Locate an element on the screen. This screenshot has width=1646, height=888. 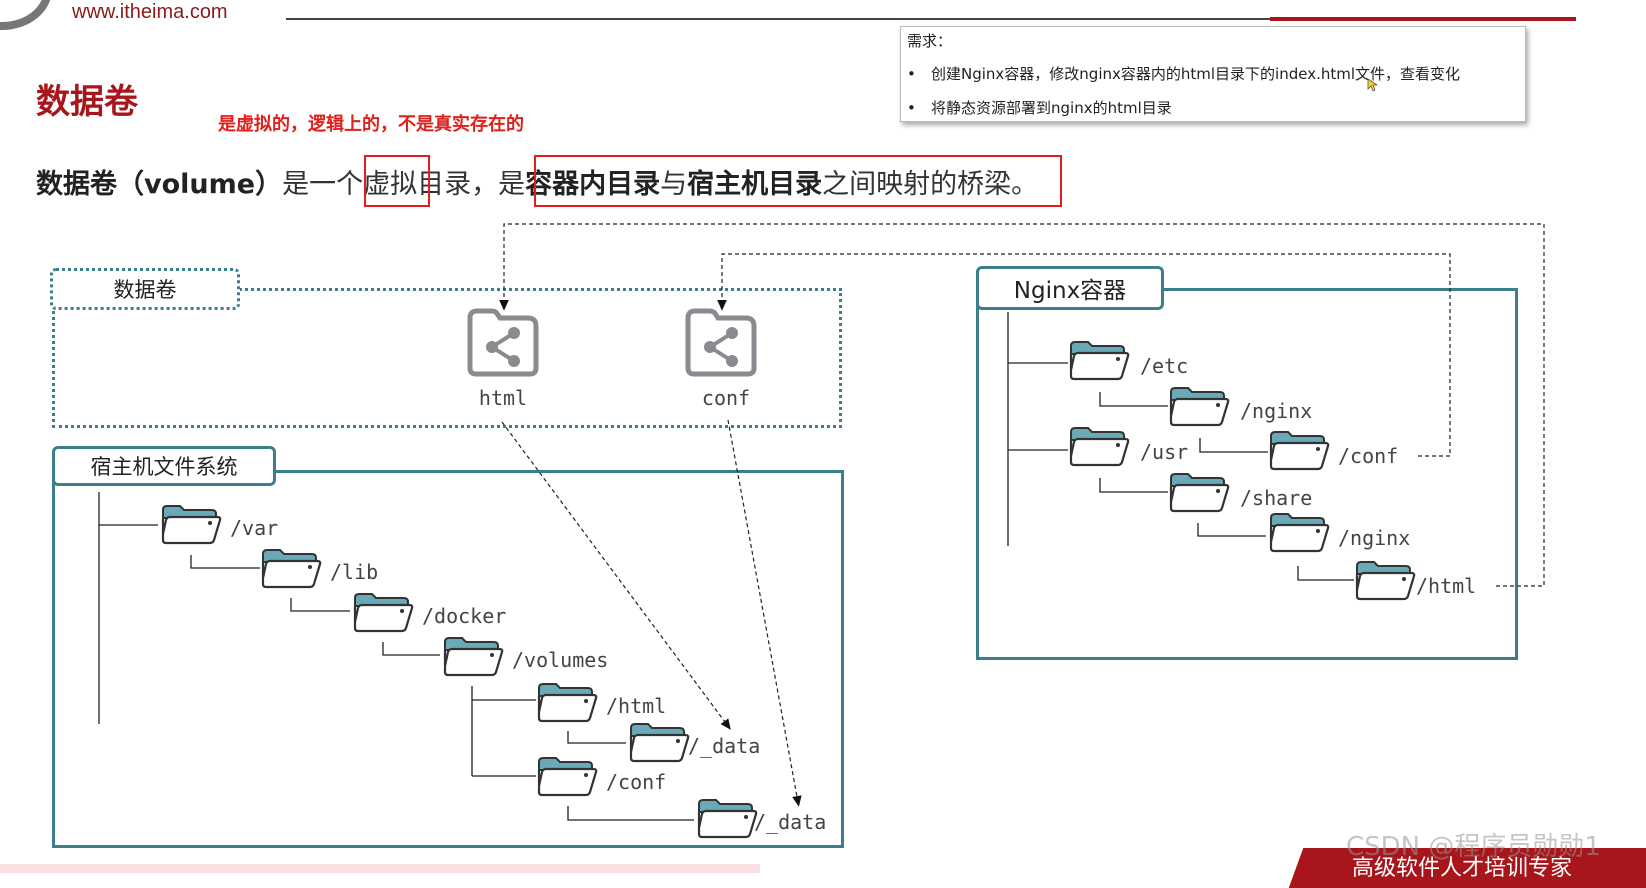
host-path: /lib is located at coordinates (354, 572).